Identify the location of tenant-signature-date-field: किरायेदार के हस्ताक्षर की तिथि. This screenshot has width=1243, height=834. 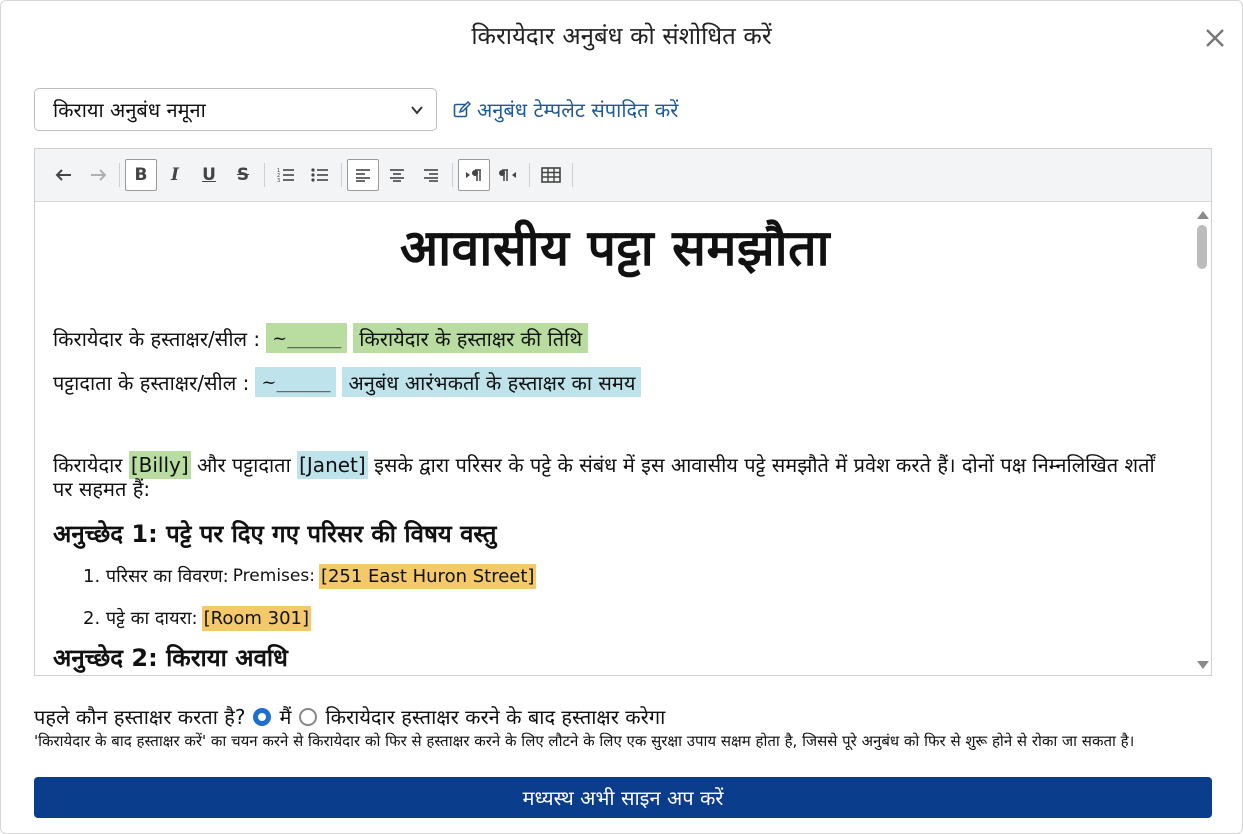
(471, 338).